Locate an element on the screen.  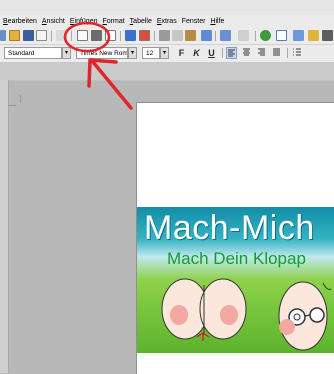
undo-icon is located at coordinates (225, 35).